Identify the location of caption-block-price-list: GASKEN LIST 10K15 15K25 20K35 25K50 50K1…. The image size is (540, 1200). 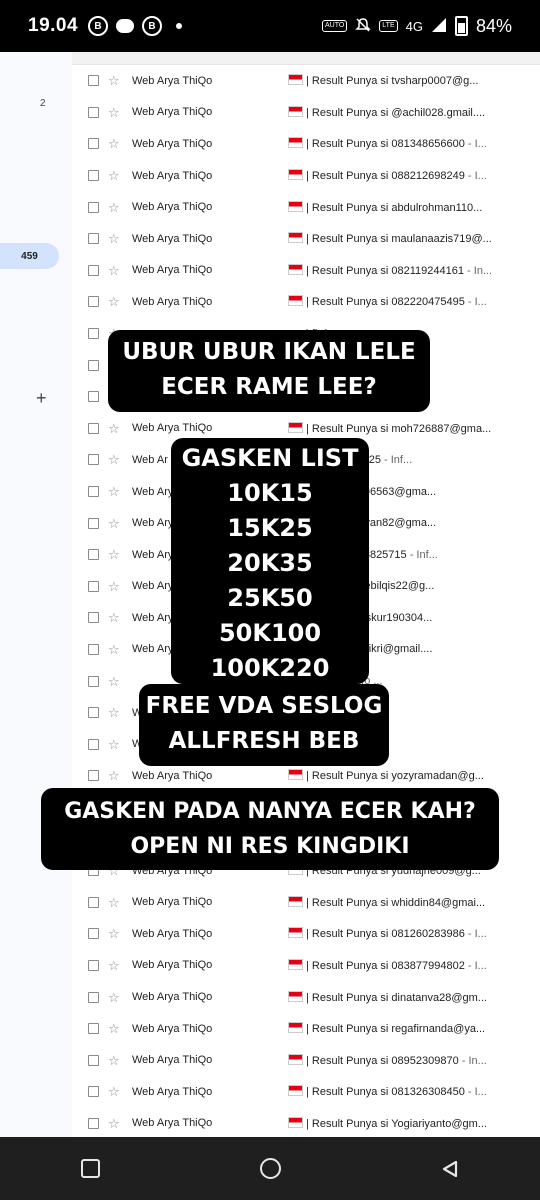
(270, 561).